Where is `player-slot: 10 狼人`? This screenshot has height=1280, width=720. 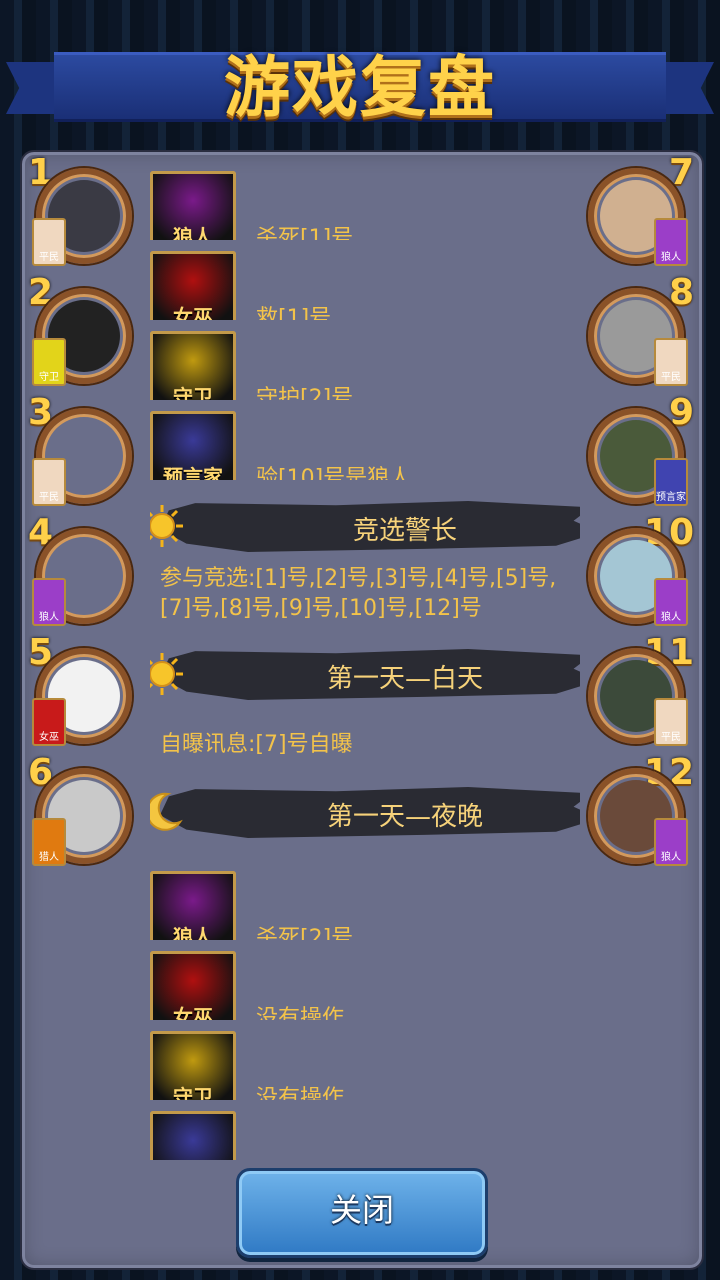 player-slot: 10 狼人 is located at coordinates (638, 569).